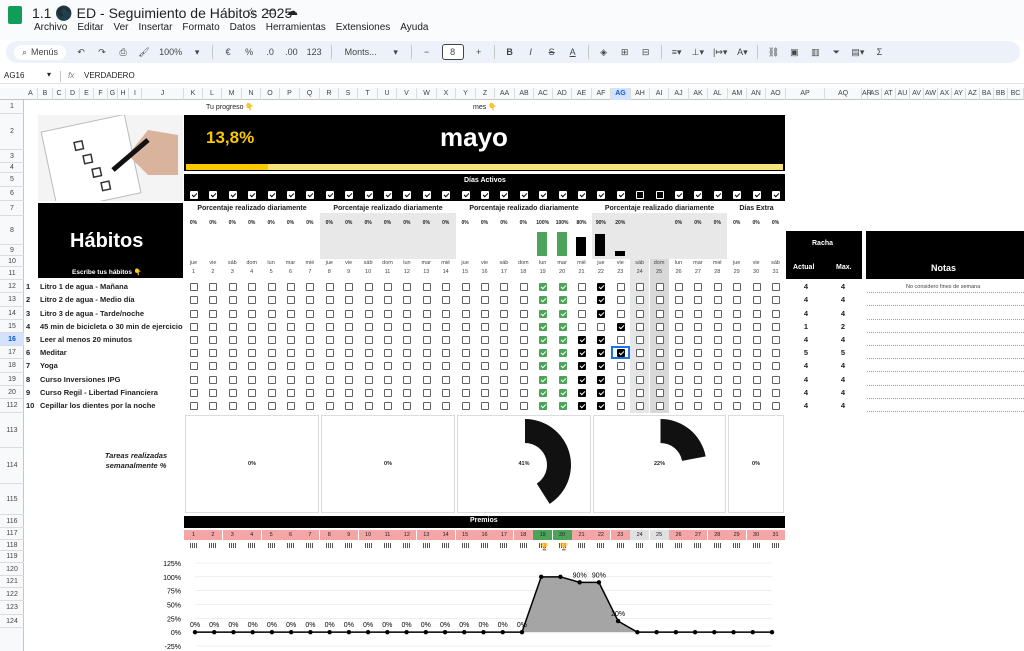  Describe the element at coordinates (776, 94) in the screenshot. I see `column-header-ao: AO` at that location.